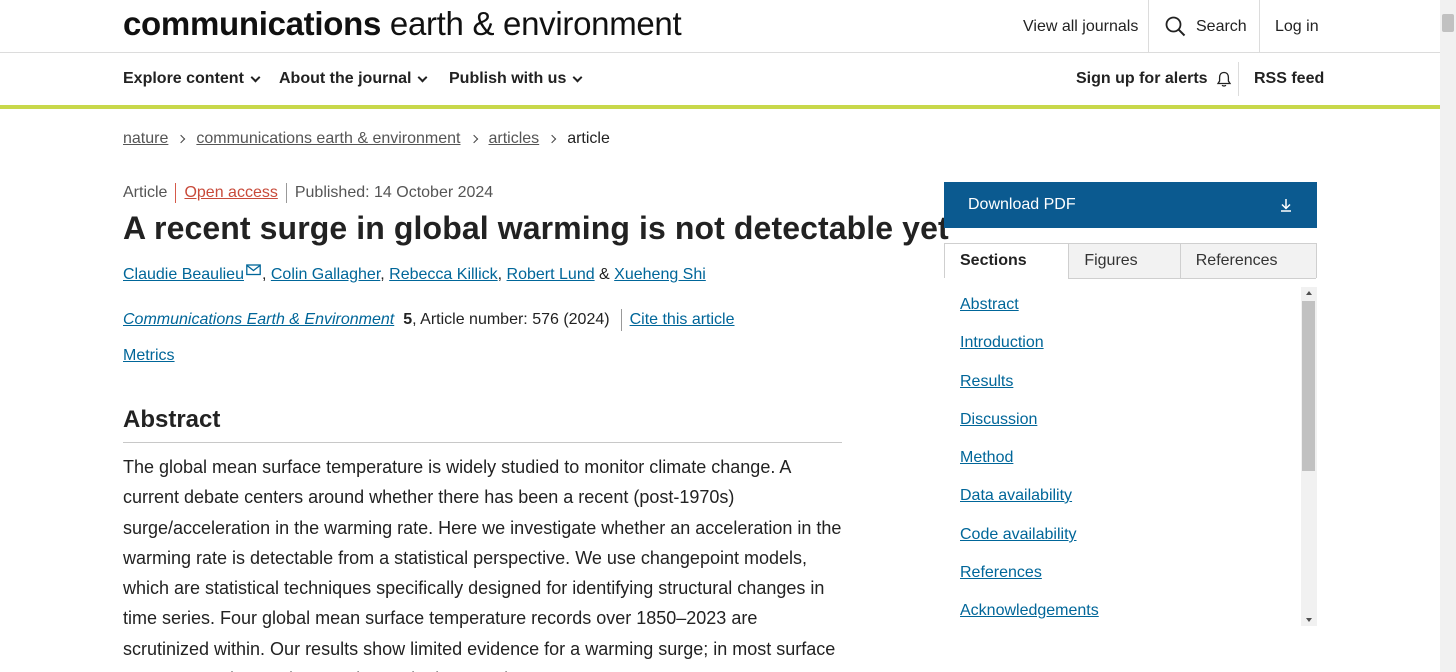  What do you see at coordinates (1247, 261) in the screenshot?
I see `tab-references: References` at bounding box center [1247, 261].